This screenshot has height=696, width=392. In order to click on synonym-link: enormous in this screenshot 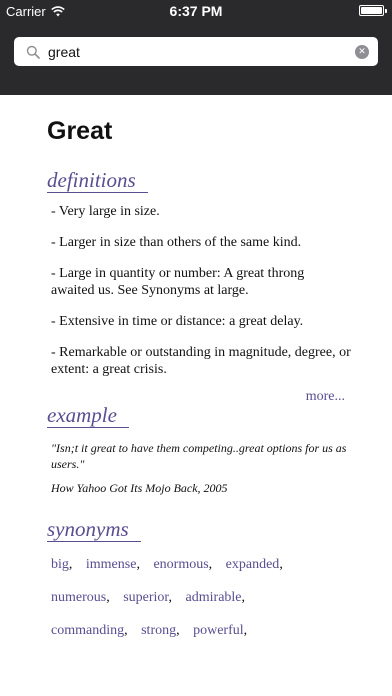, I will do `click(180, 564)`.